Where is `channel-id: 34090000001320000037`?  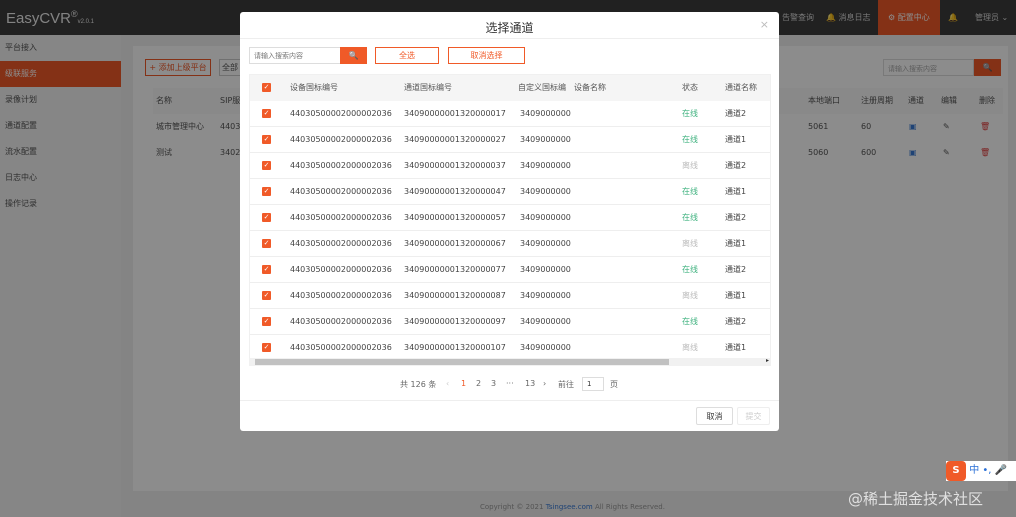
channel-id: 34090000001320000037 is located at coordinates (455, 165).